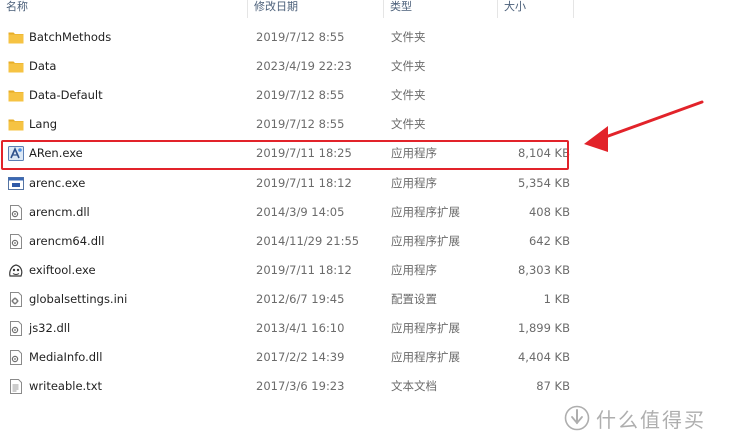 This screenshot has width=732, height=446. What do you see at coordinates (300, 328) in the screenshot?
I see `file-date-modified: 2013/4/1 16:10` at bounding box center [300, 328].